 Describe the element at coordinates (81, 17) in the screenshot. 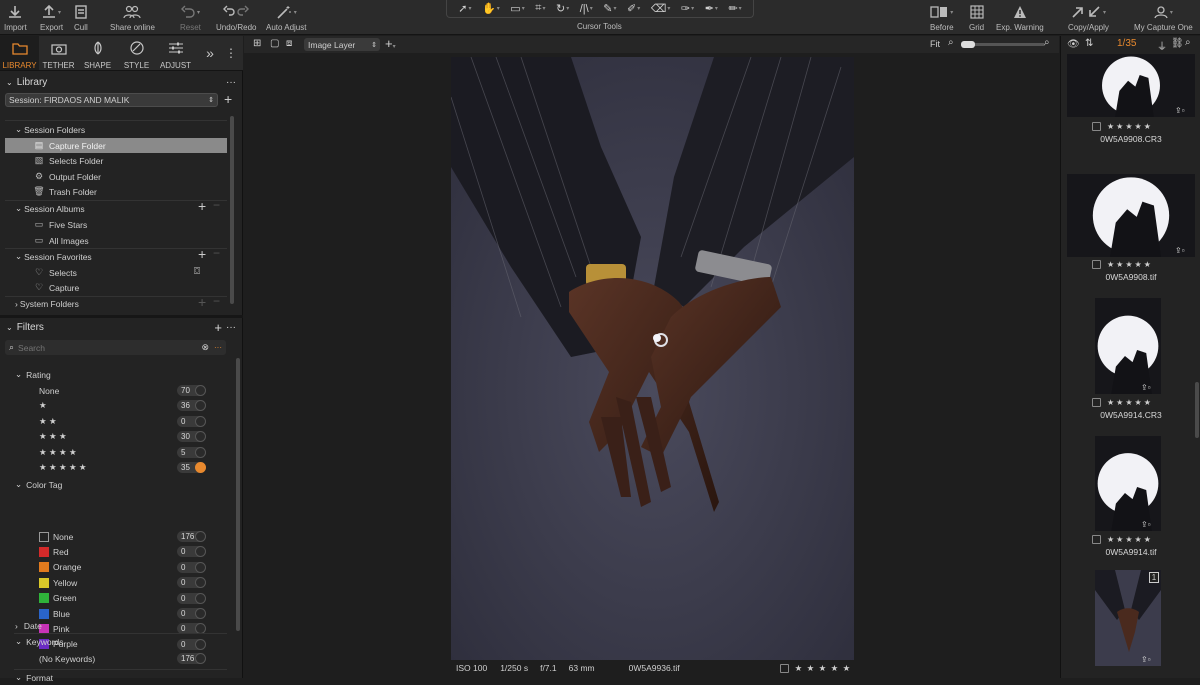

I see `cull-button: Cull` at that location.